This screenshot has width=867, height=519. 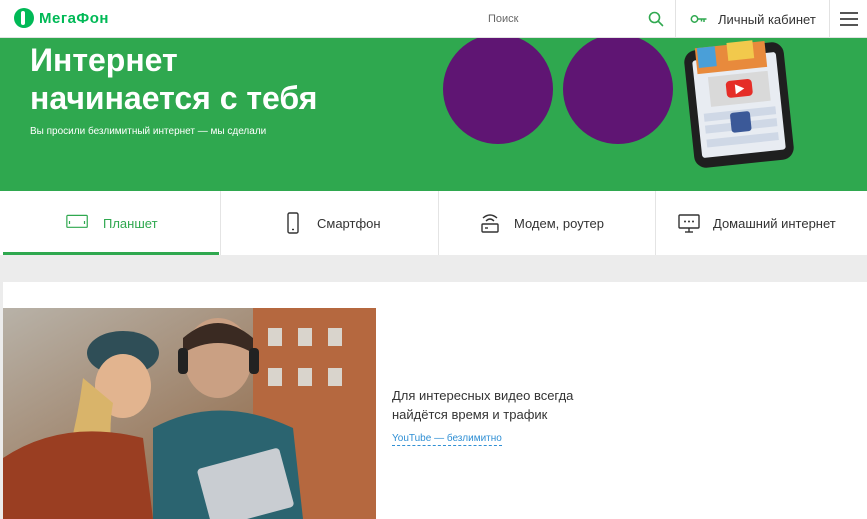 I want to click on megafon-logo: МегаФон, so click(x=61, y=18).